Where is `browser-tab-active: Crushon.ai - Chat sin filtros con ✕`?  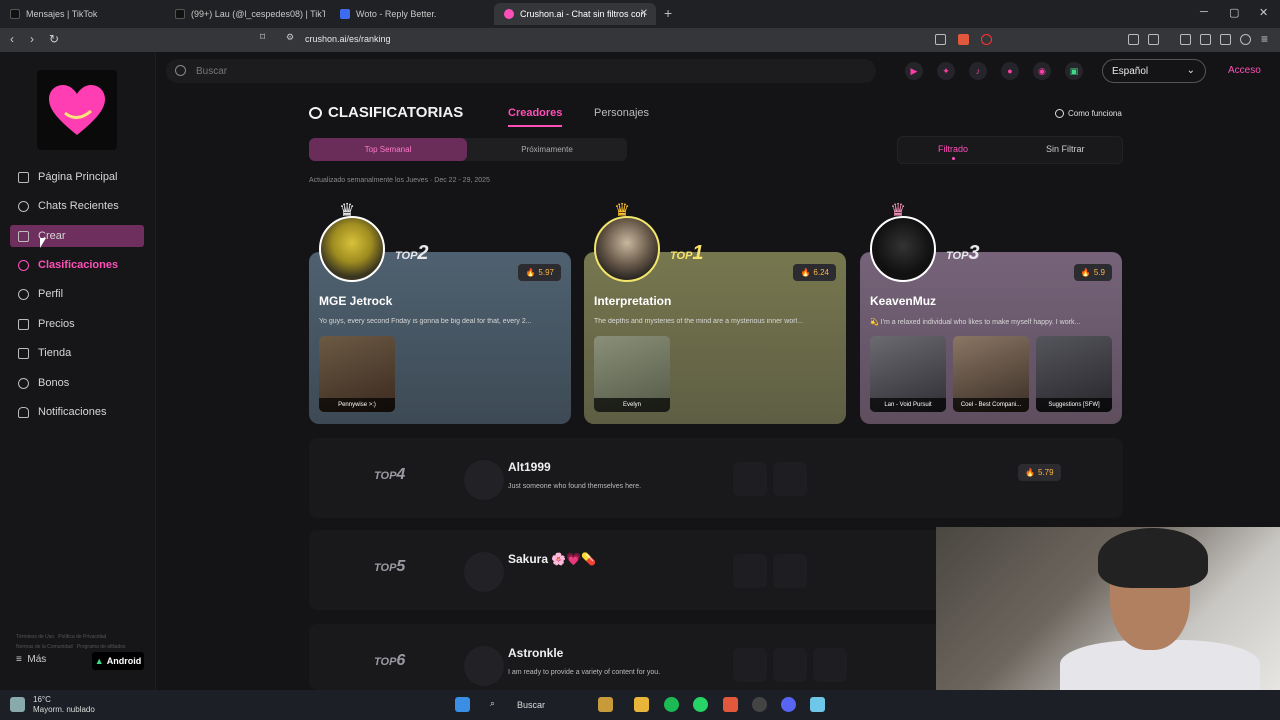 browser-tab-active: Crushon.ai - Chat sin filtros con ✕ is located at coordinates (575, 14).